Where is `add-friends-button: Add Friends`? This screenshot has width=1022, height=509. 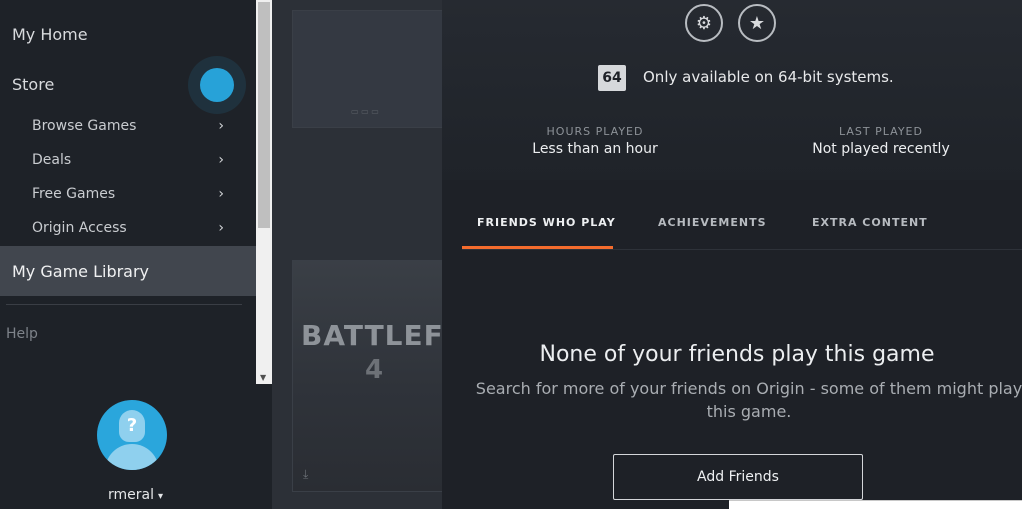
add-friends-button: Add Friends is located at coordinates (738, 477).